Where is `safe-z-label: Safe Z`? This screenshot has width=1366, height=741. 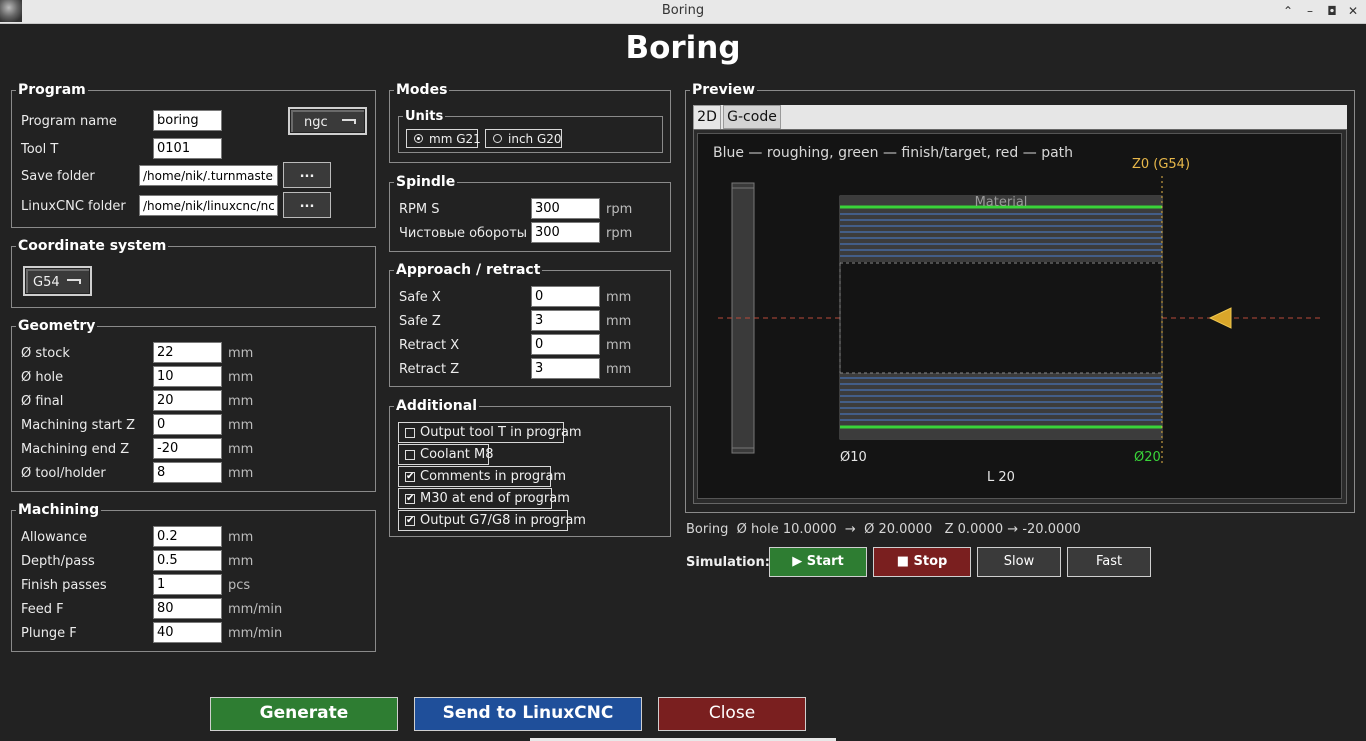
safe-z-label: Safe Z is located at coordinates (420, 321).